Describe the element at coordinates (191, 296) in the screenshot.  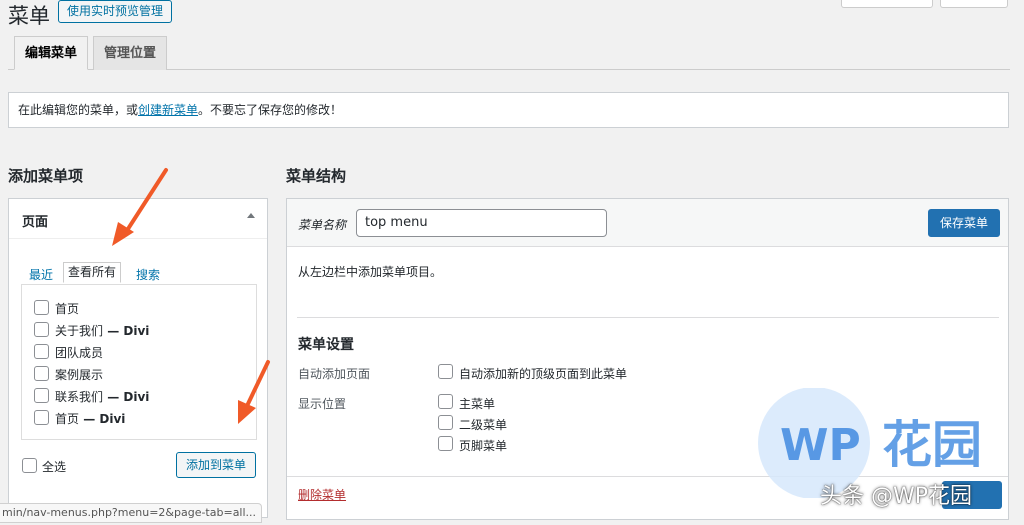
I see `annotation-arrows` at that location.